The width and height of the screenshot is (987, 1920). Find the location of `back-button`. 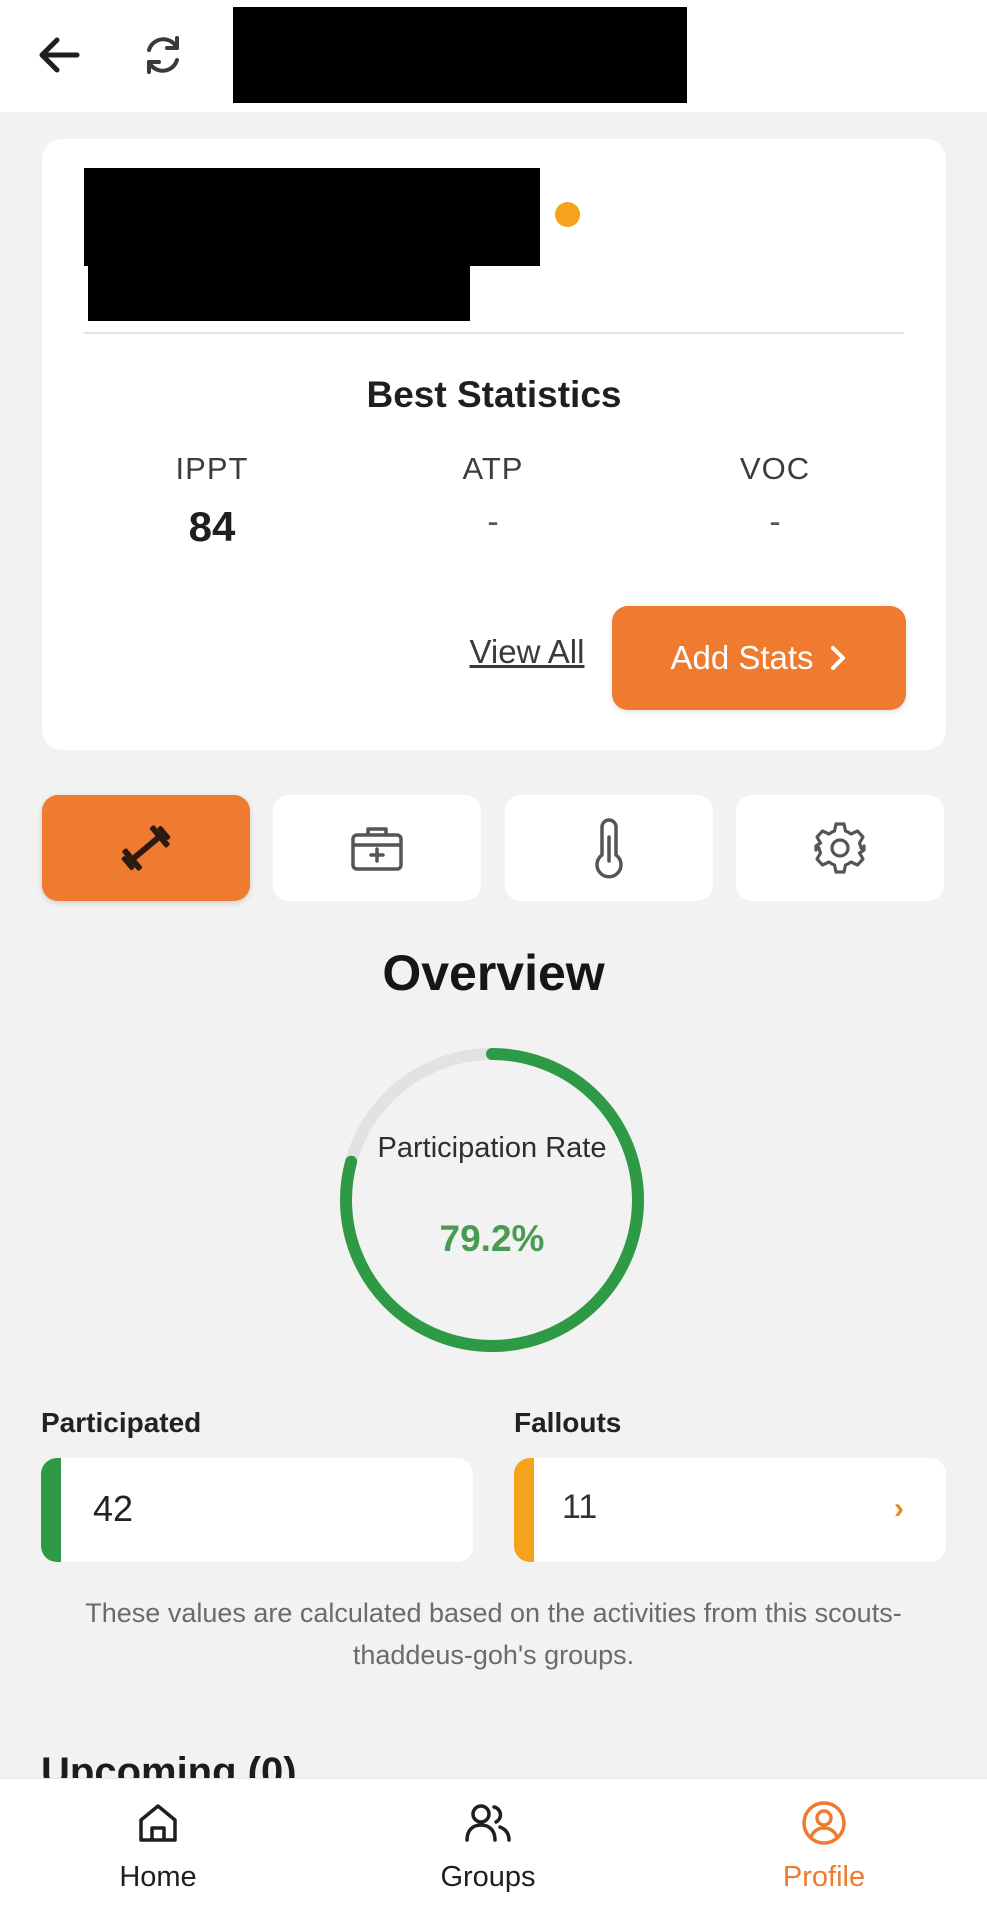

back-button is located at coordinates (59, 55).